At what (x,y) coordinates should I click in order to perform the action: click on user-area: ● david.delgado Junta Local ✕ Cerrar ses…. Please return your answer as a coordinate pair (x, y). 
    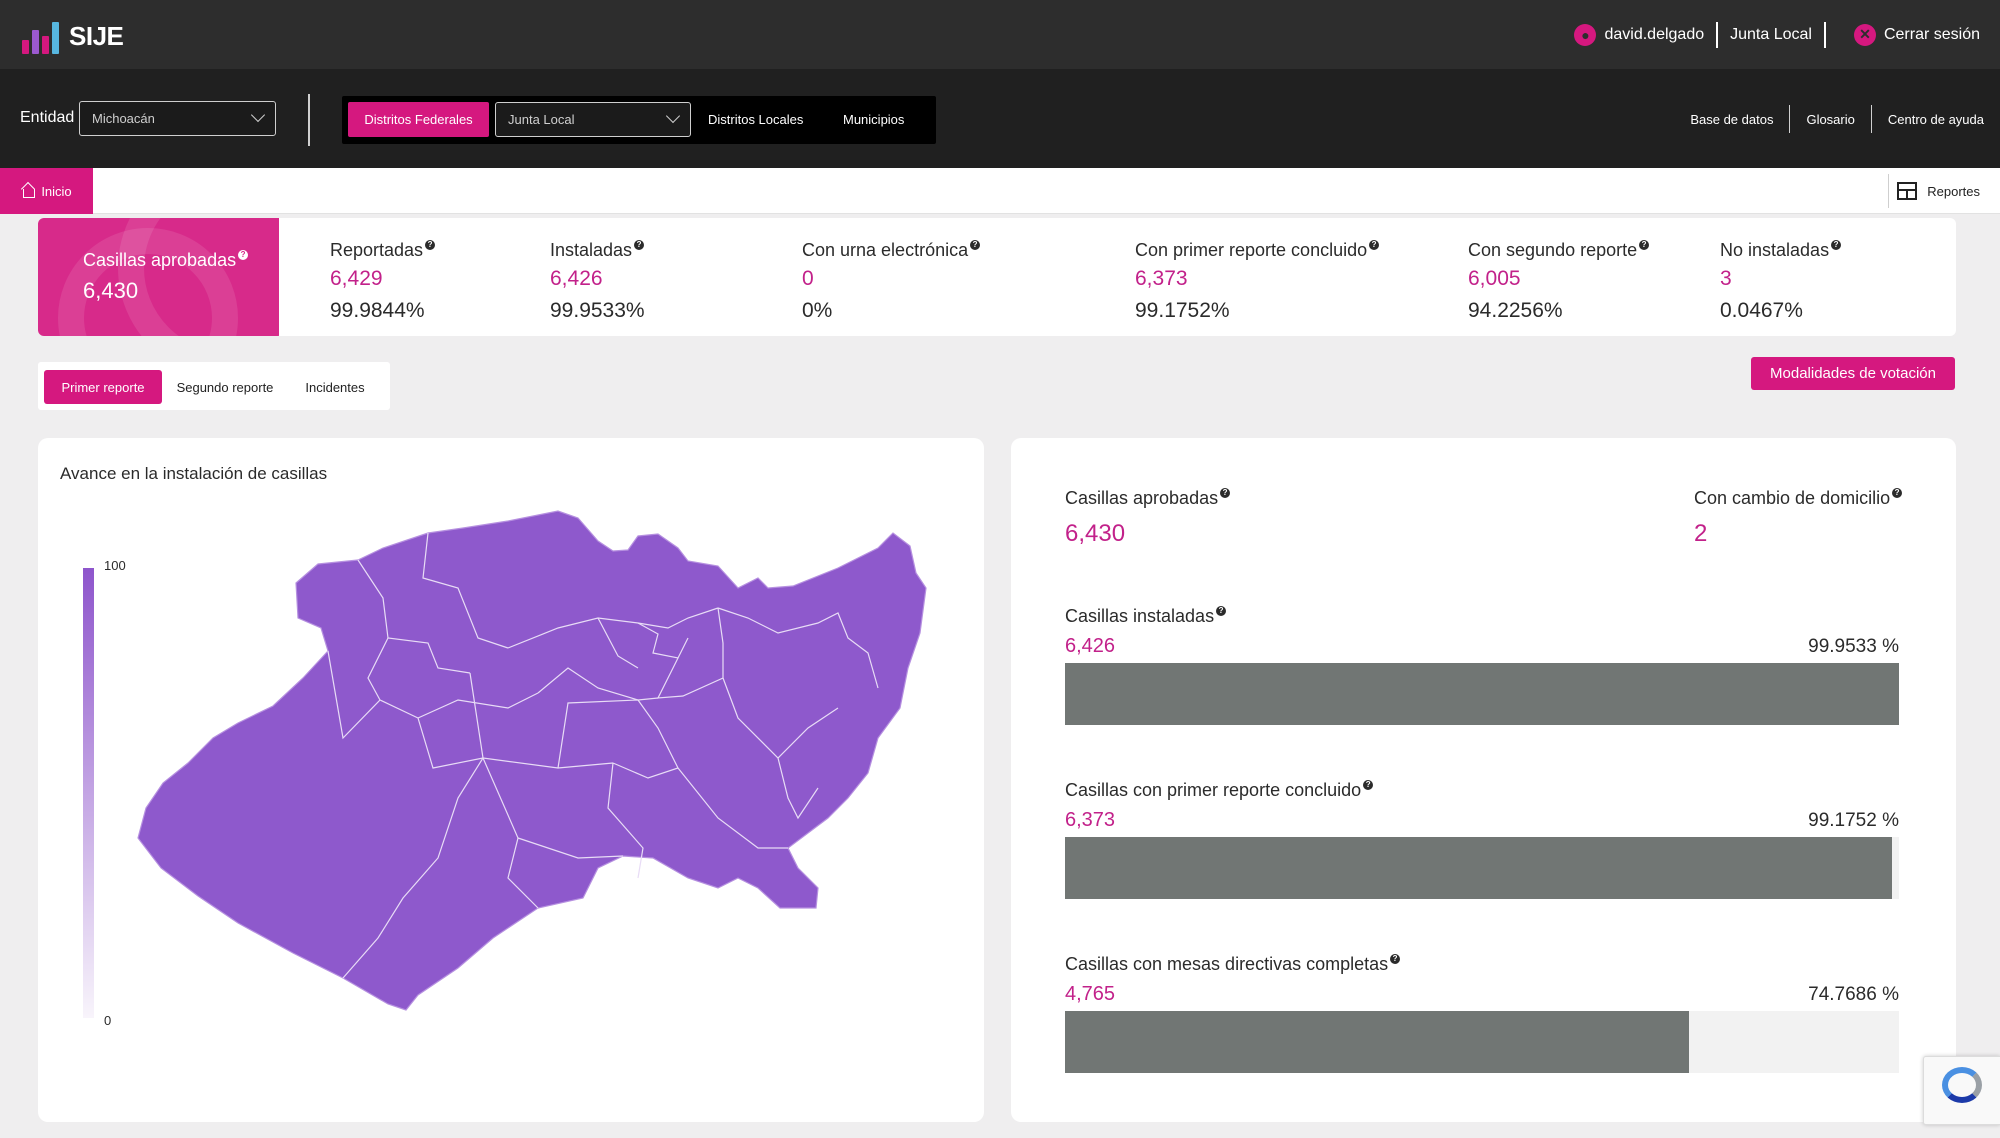
    Looking at the image, I should click on (1777, 34).